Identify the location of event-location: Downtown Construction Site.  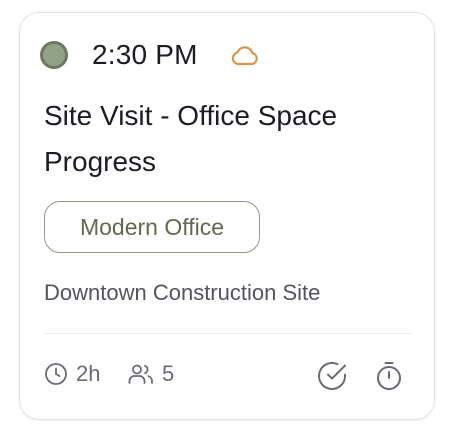
(182, 292).